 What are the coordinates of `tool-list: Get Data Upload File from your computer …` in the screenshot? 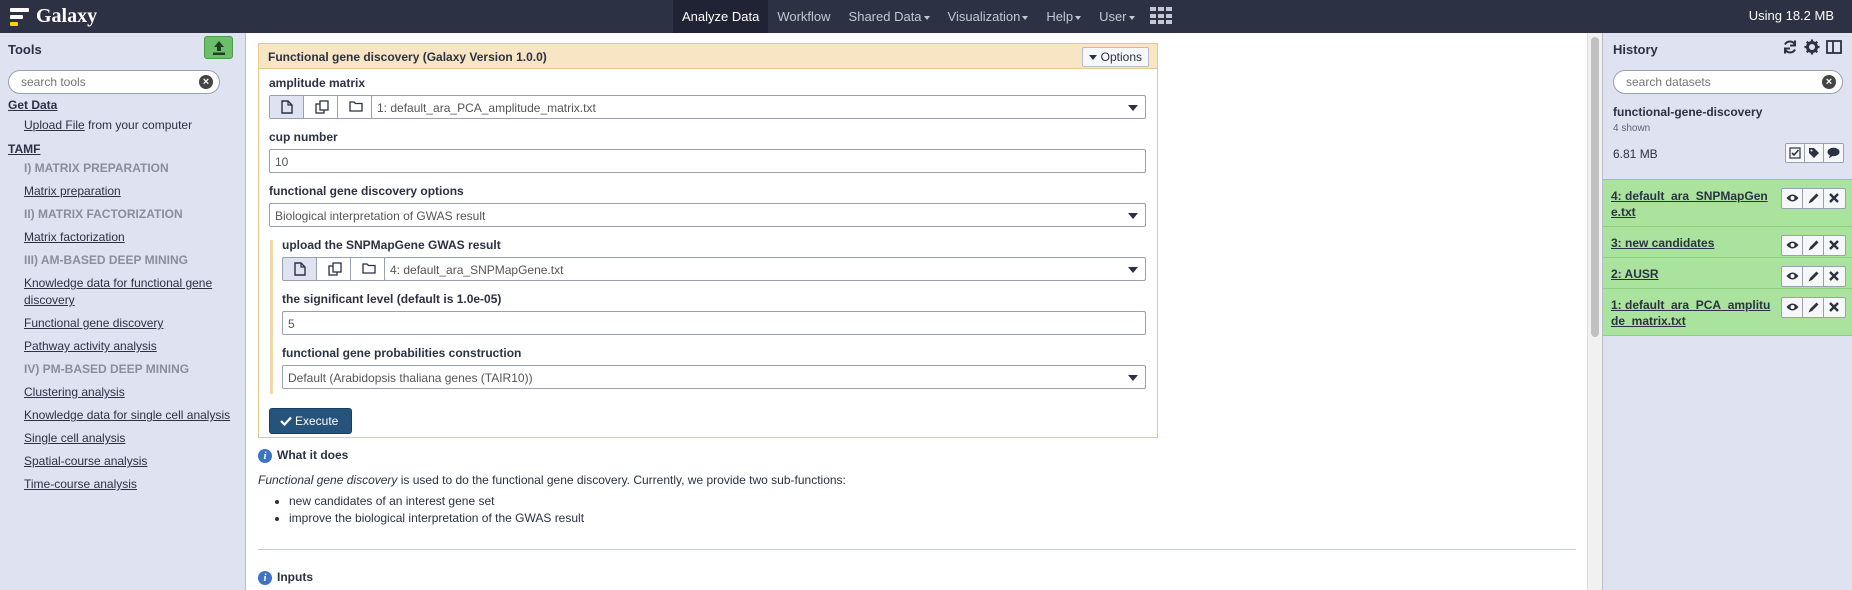 It's located at (122, 298).